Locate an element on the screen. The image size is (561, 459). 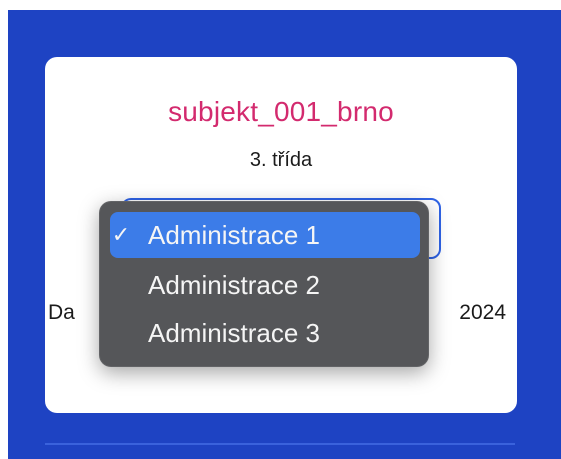
dropdown-option-administrace-1: ✓ Administrace 1 is located at coordinates (265, 235).